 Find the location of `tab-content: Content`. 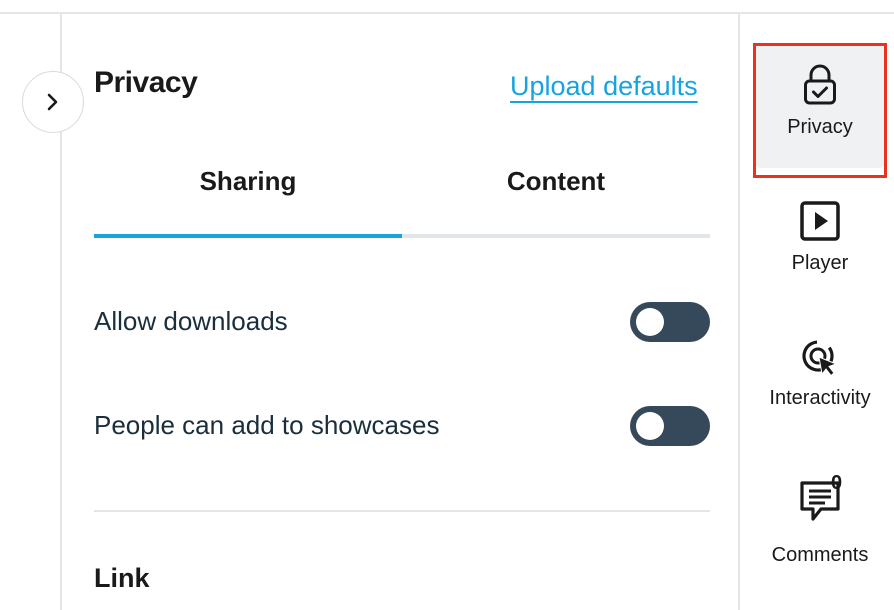

tab-content: Content is located at coordinates (556, 186).